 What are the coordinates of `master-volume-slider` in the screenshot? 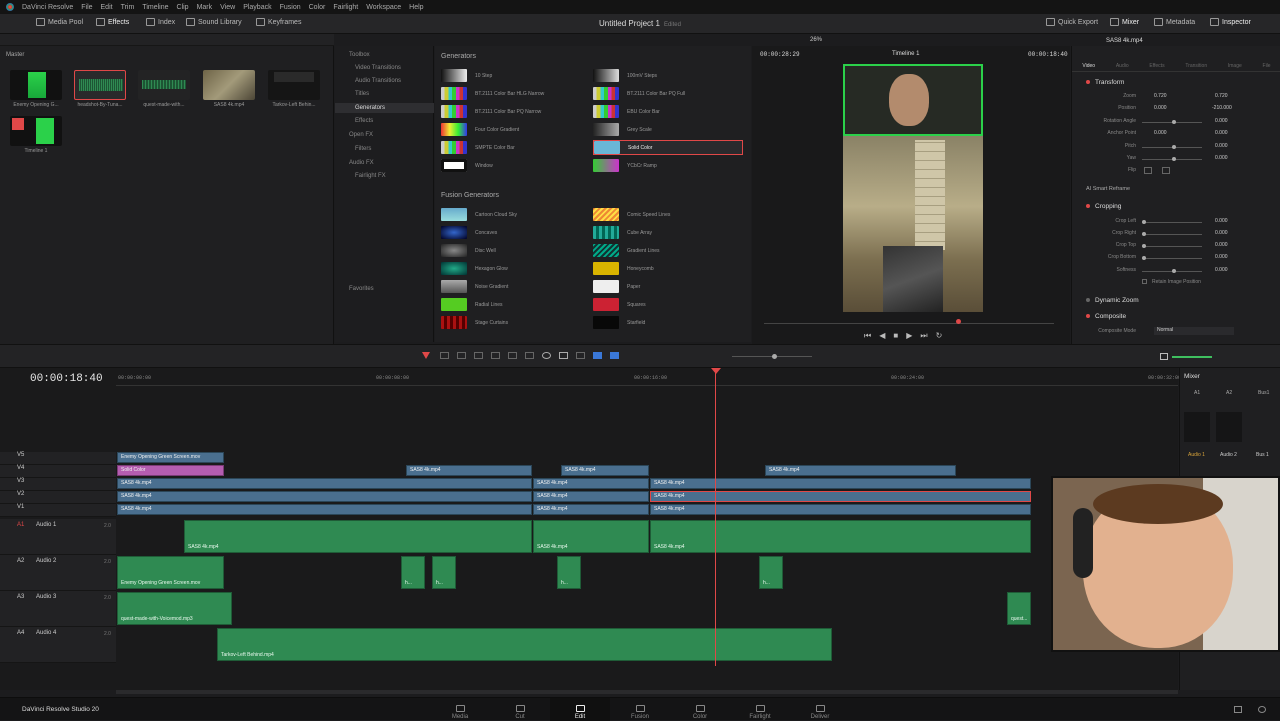 It's located at (1192, 357).